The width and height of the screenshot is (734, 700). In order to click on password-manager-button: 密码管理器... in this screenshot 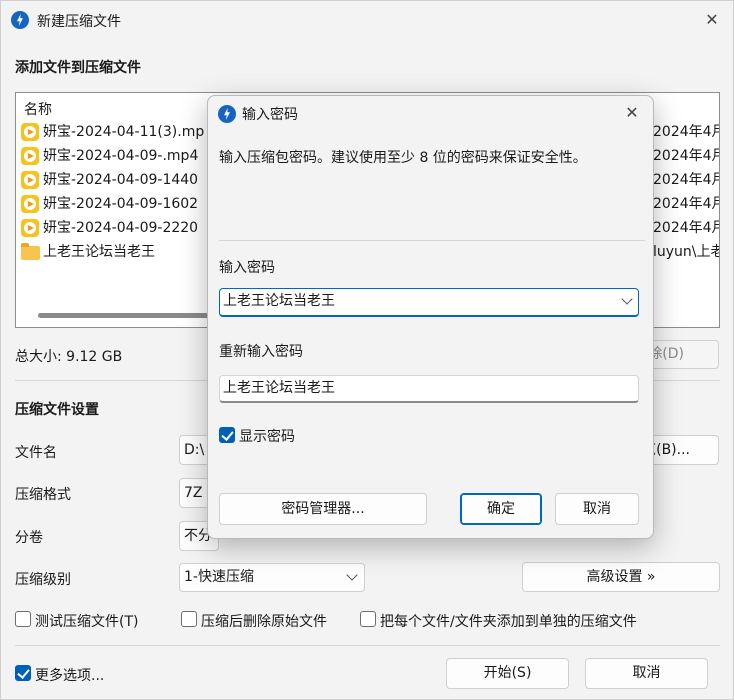, I will do `click(323, 509)`.